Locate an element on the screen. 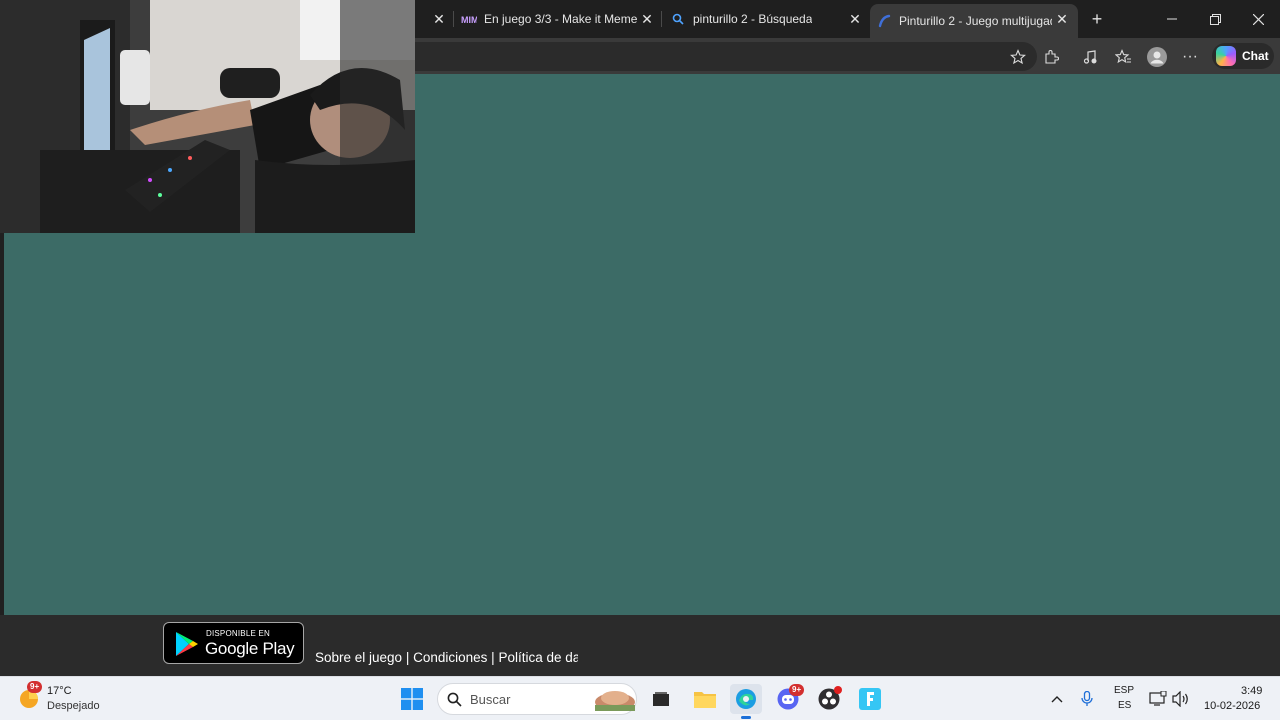 The width and height of the screenshot is (1280, 720). tab-title: Pinturillo 2 - Juego multijugador is located at coordinates (975, 21).